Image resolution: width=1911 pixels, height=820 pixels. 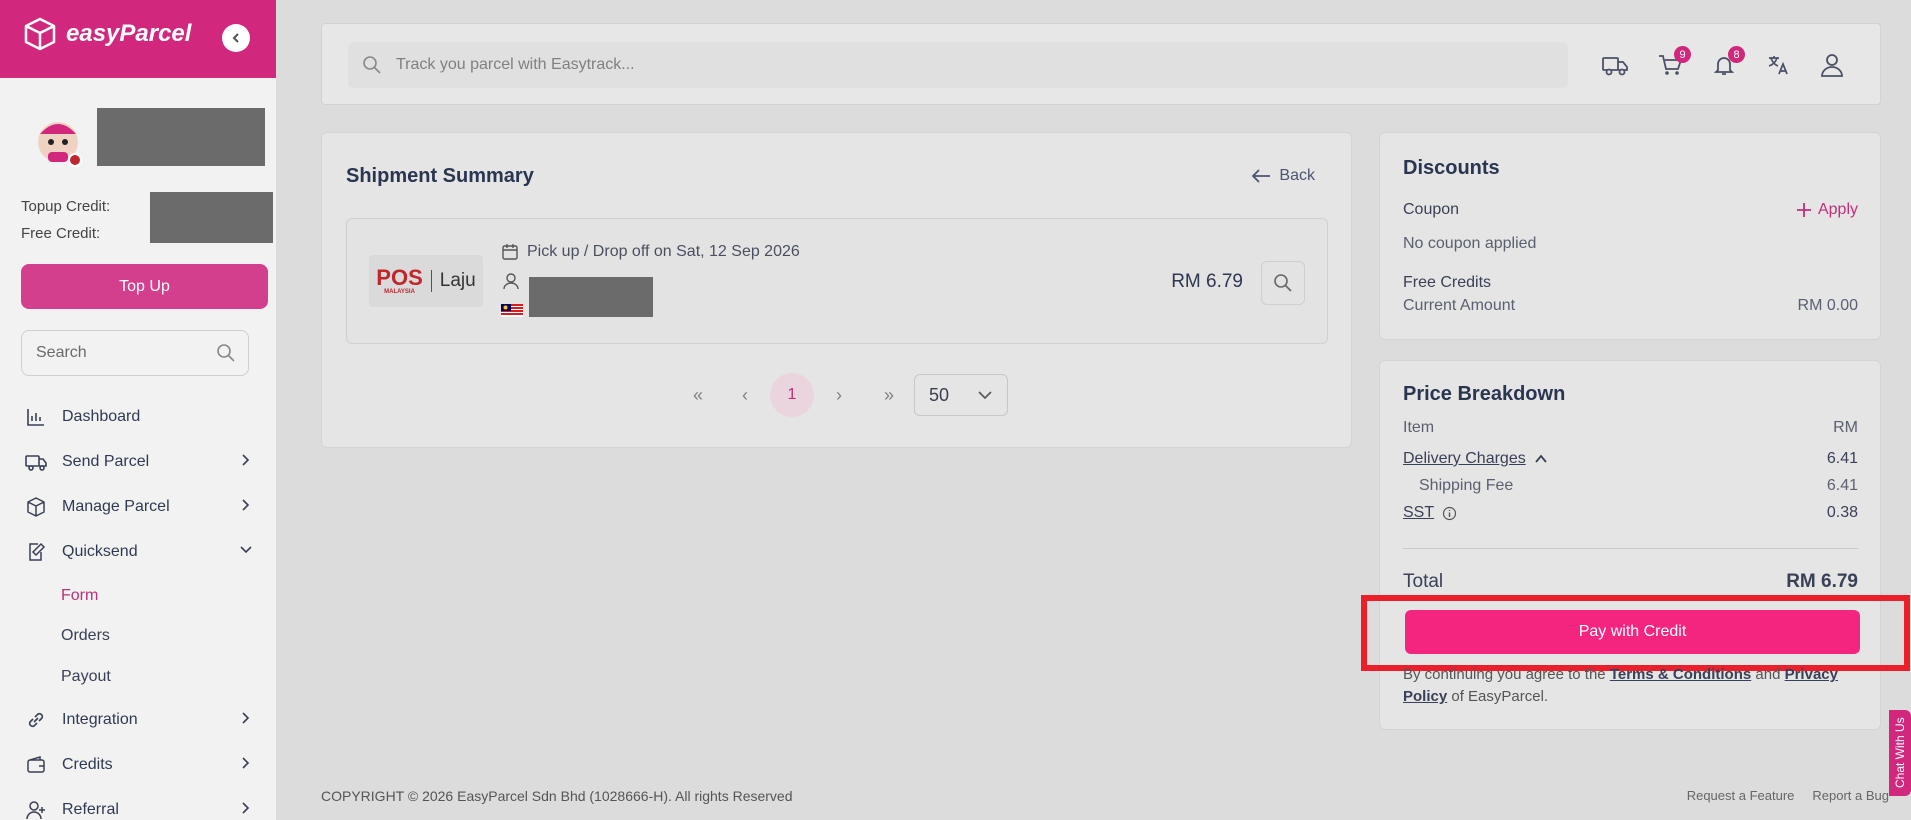 What do you see at coordinates (1630, 548) in the screenshot?
I see `divider` at bounding box center [1630, 548].